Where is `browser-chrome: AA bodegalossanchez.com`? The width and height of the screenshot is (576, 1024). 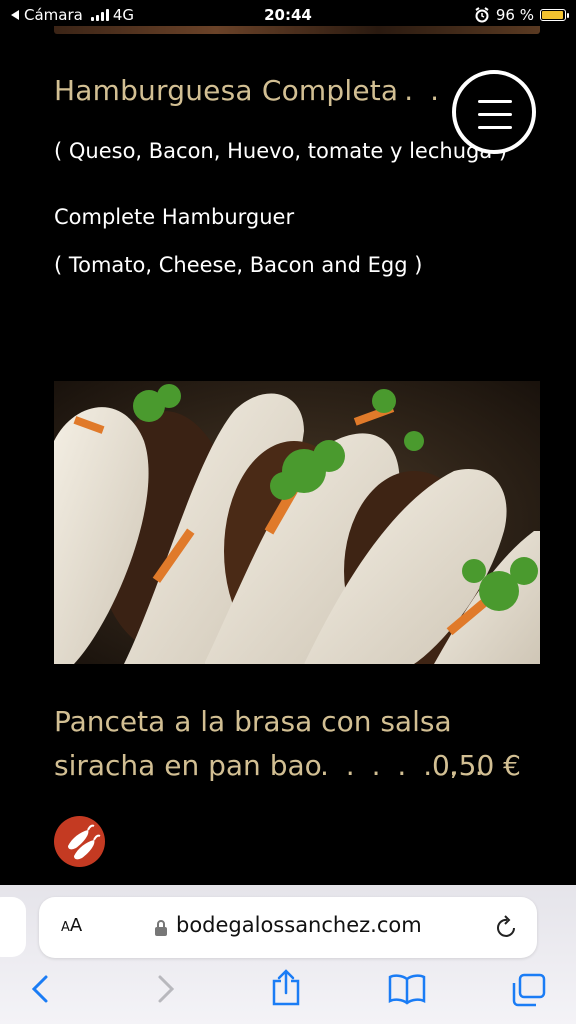 browser-chrome: AA bodegalossanchez.com is located at coordinates (288, 954).